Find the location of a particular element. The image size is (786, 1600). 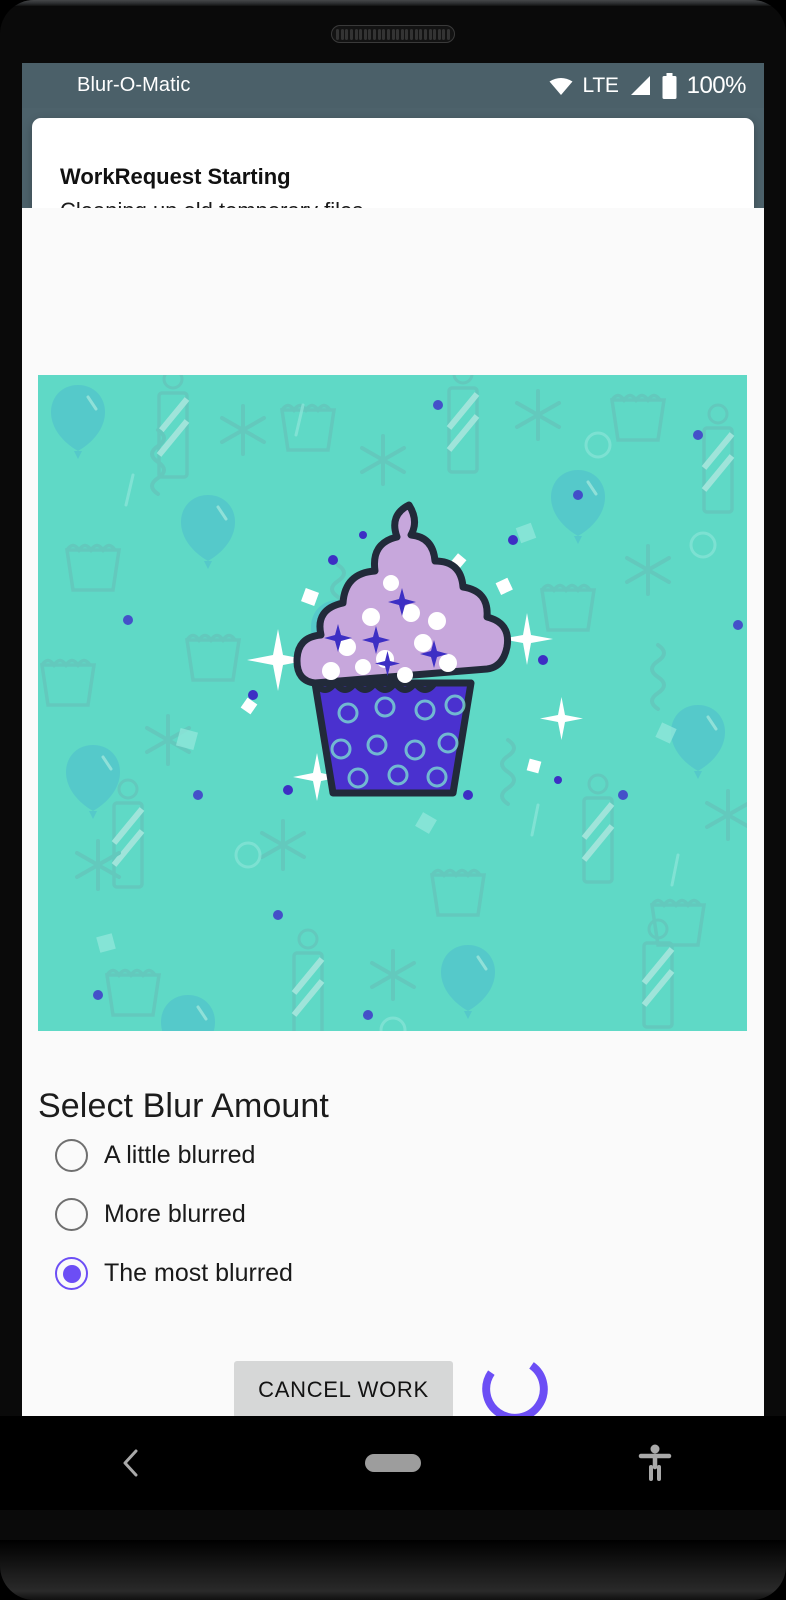

home-pill-icon is located at coordinates (393, 1463).